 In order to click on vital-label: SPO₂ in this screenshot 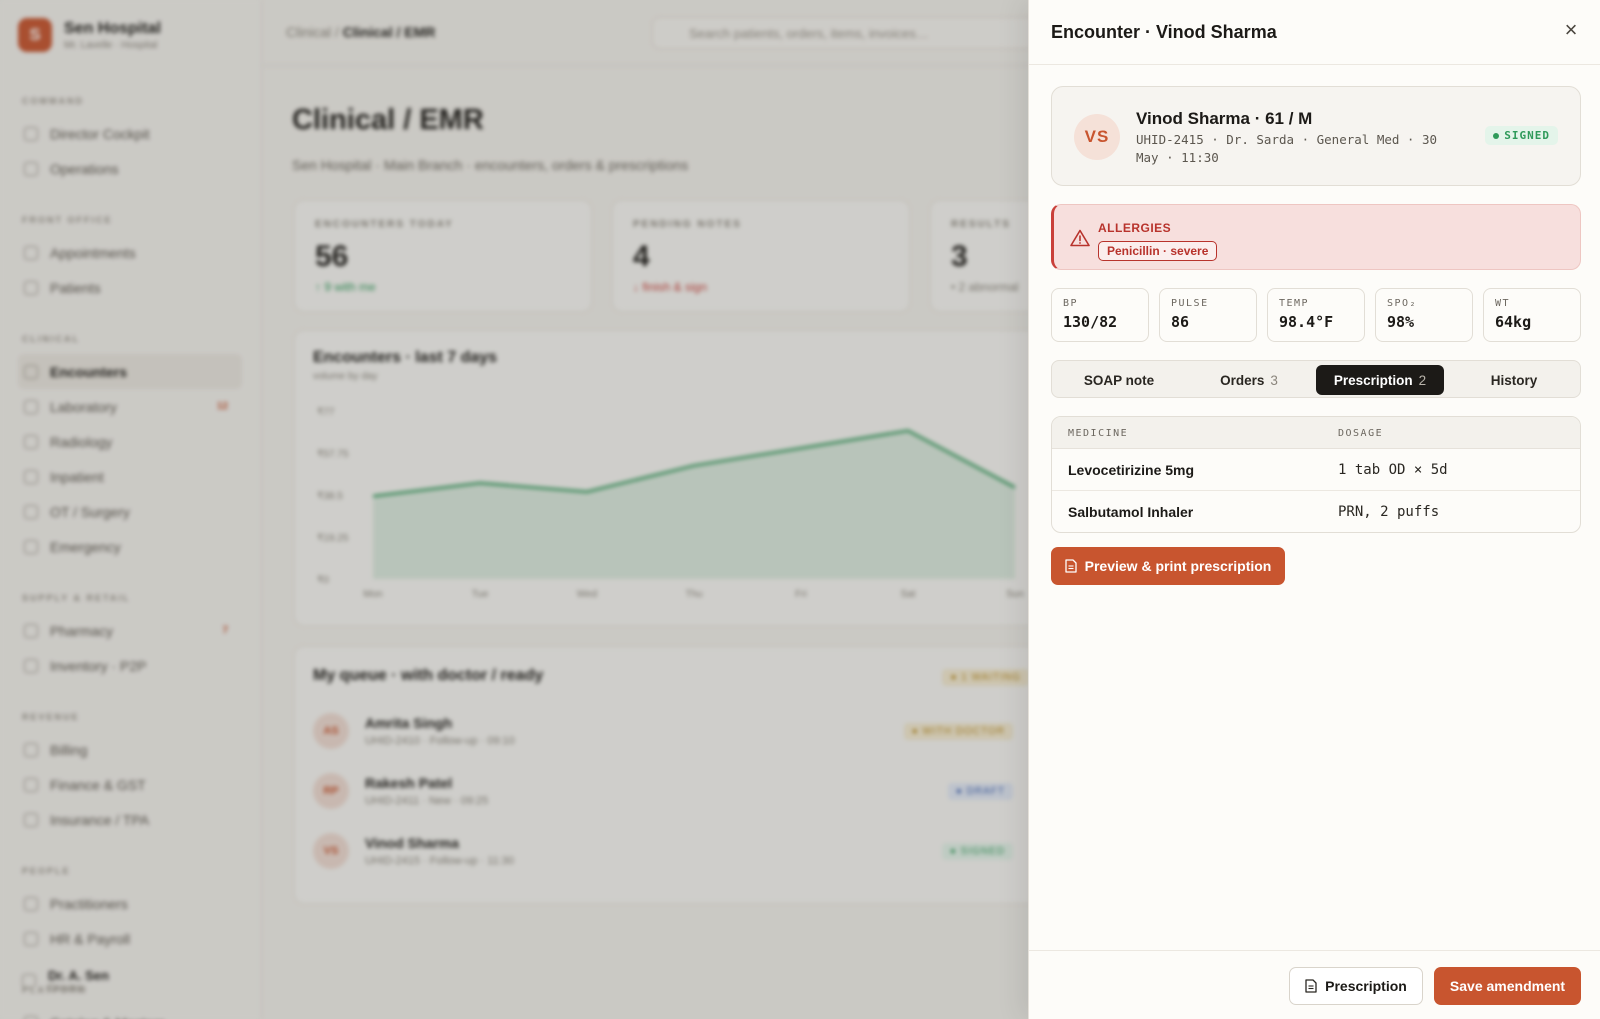, I will do `click(1402, 303)`.